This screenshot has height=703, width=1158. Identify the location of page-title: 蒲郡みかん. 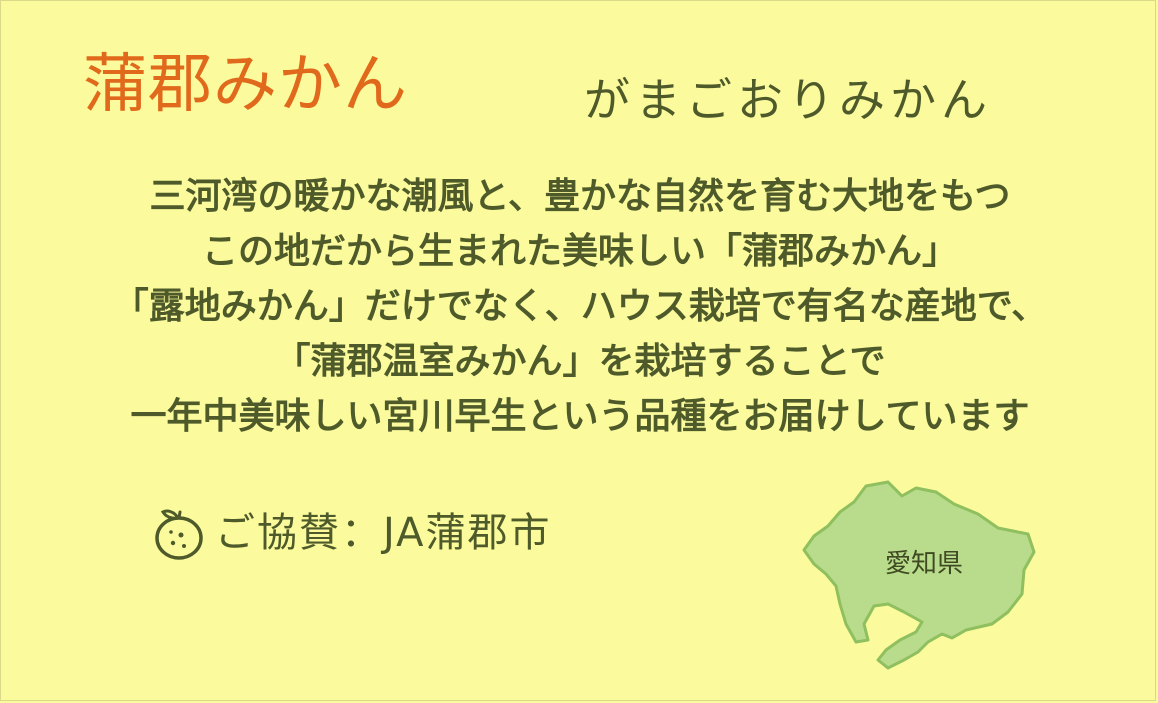
(245, 85).